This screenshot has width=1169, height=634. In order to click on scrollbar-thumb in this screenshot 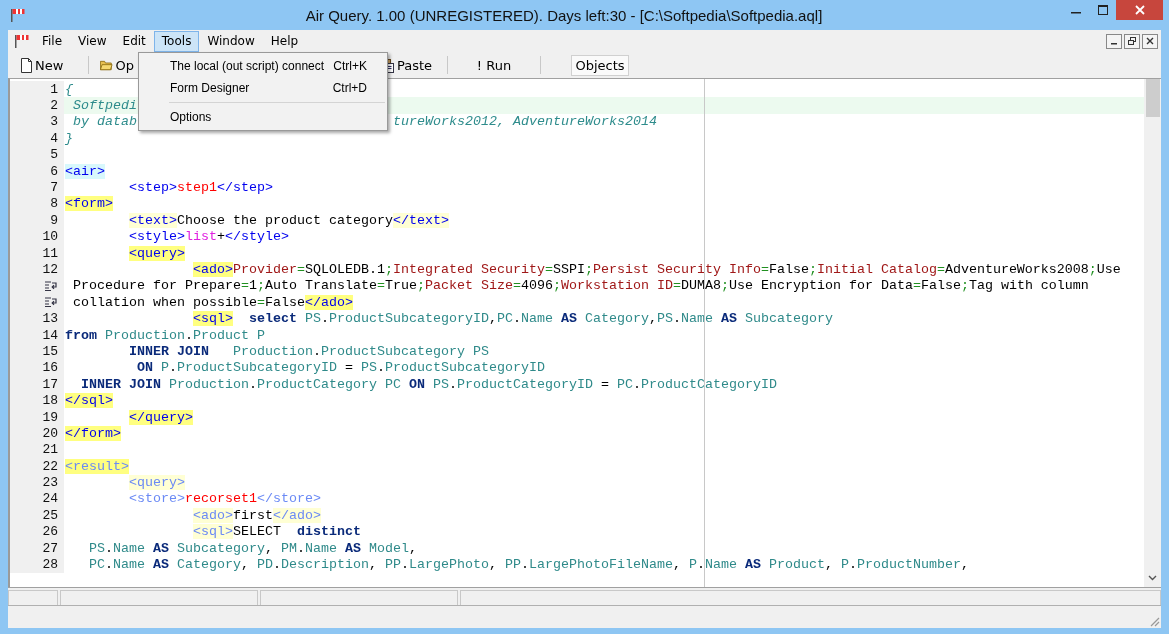, I will do `click(1152, 98)`.